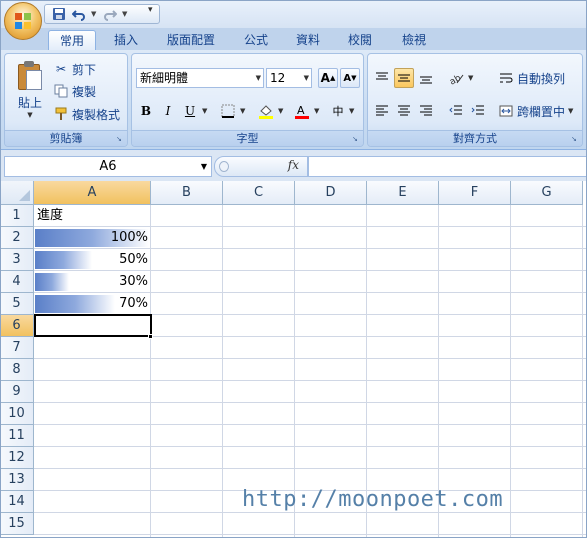  Describe the element at coordinates (258, 78) in the screenshot. I see `font-name-dropdown-icon: ▼` at that location.